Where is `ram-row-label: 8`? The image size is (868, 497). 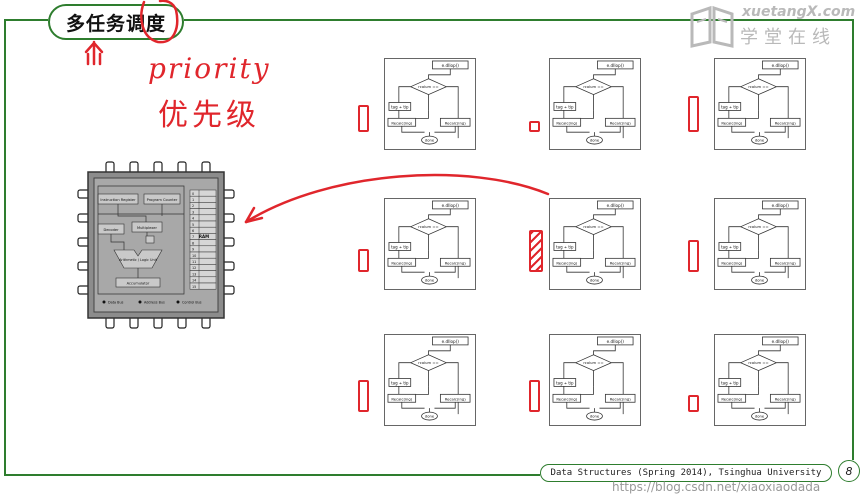 ram-row-label: 8 is located at coordinates (193, 243).